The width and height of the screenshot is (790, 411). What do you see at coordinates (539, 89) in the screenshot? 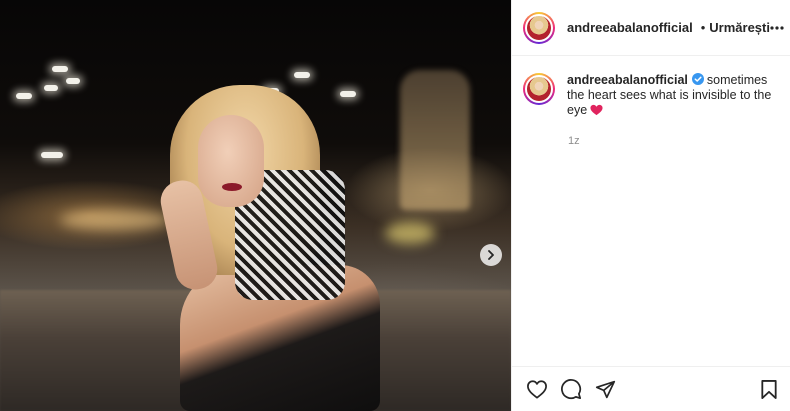
I see `caption-avatar` at bounding box center [539, 89].